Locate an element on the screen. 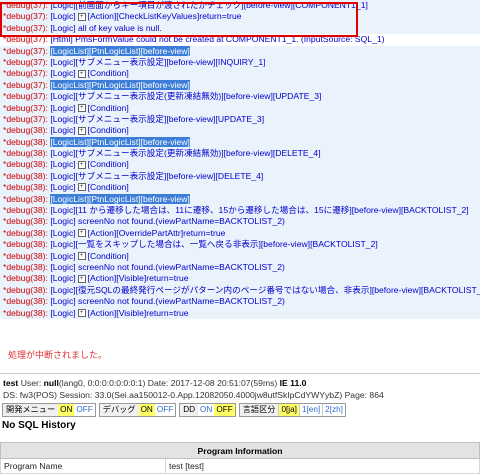  dev-menu-off: OFF is located at coordinates (84, 410).